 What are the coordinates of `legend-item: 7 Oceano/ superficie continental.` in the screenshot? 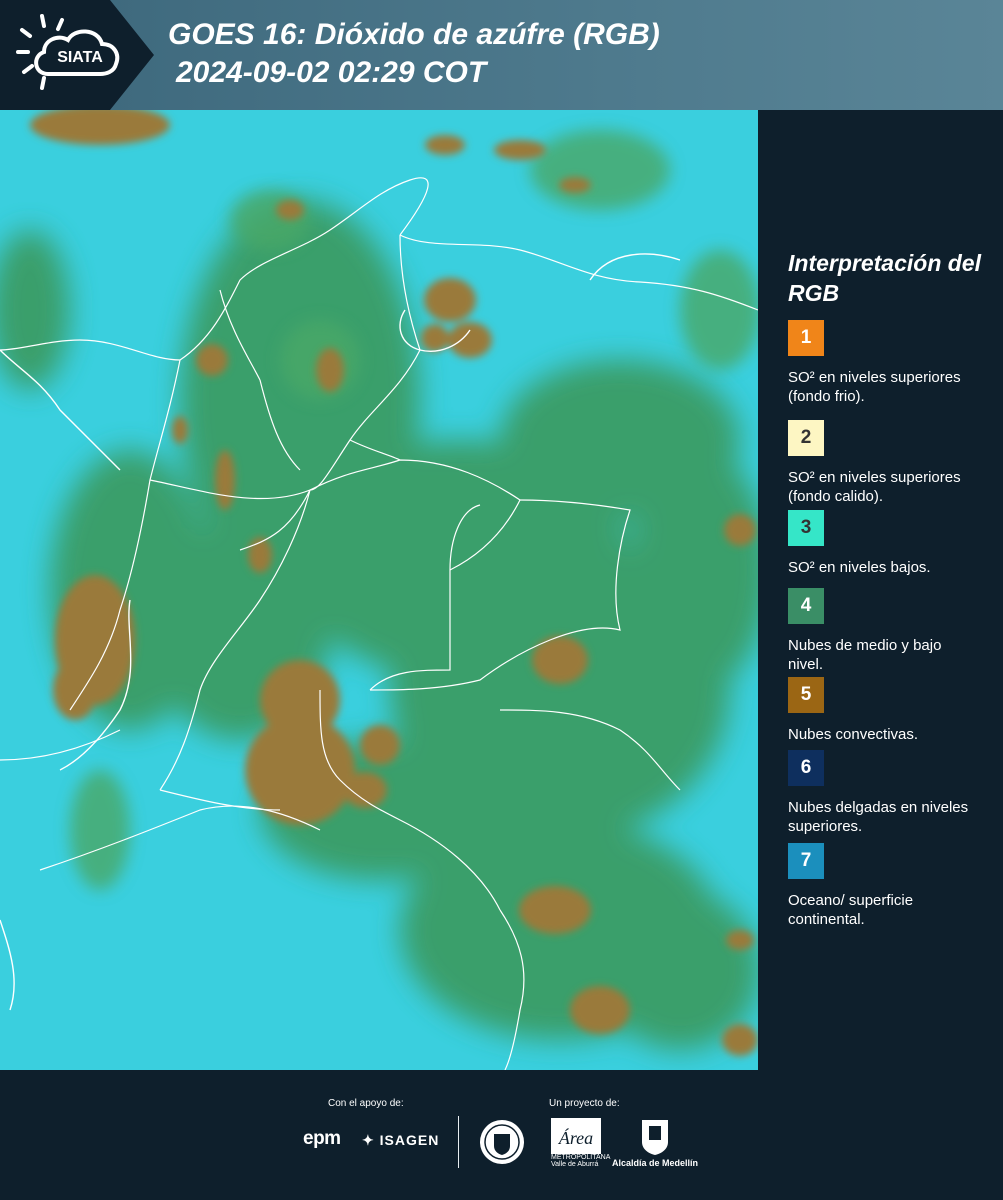 It's located at (888, 886).